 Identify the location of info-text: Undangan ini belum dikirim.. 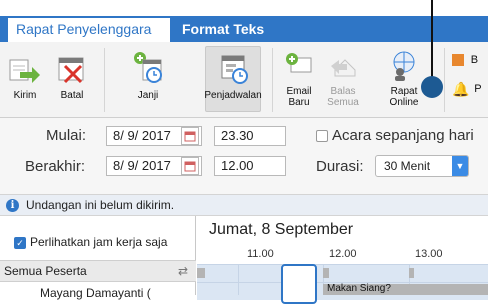
(100, 205).